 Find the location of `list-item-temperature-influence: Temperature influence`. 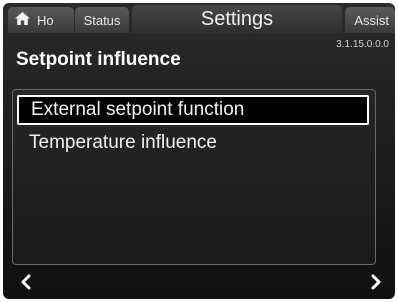

list-item-temperature-influence: Temperature influence is located at coordinates (193, 143).